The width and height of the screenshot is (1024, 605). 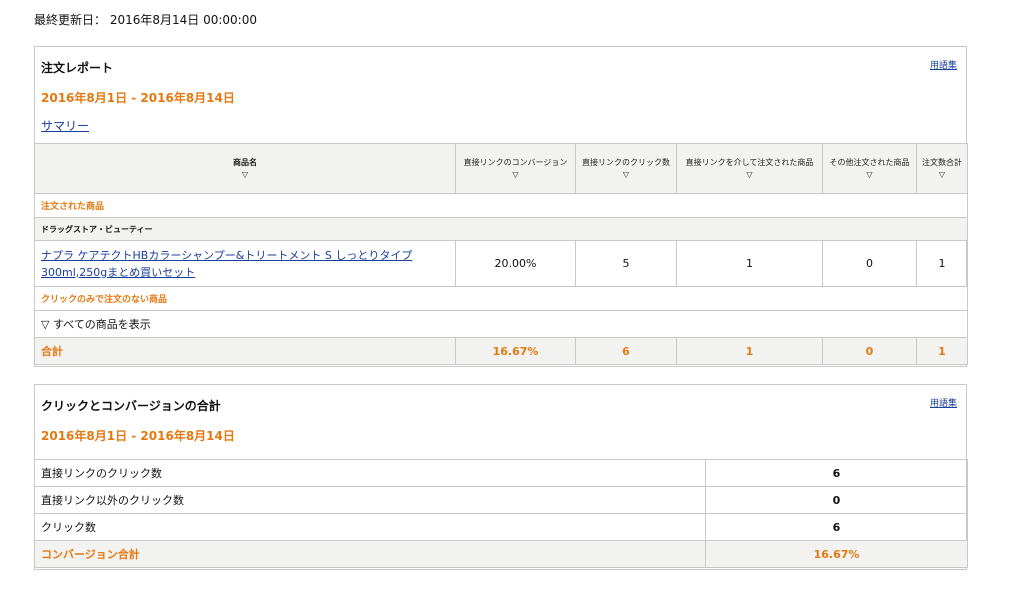 I want to click on column-header-product-name: 商品名 ▽, so click(x=245, y=168).